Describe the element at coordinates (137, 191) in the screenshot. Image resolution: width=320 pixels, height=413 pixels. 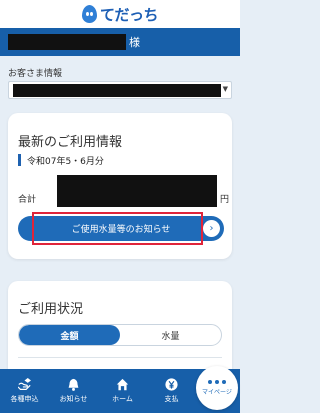
I see `redacted-total-amount` at that location.